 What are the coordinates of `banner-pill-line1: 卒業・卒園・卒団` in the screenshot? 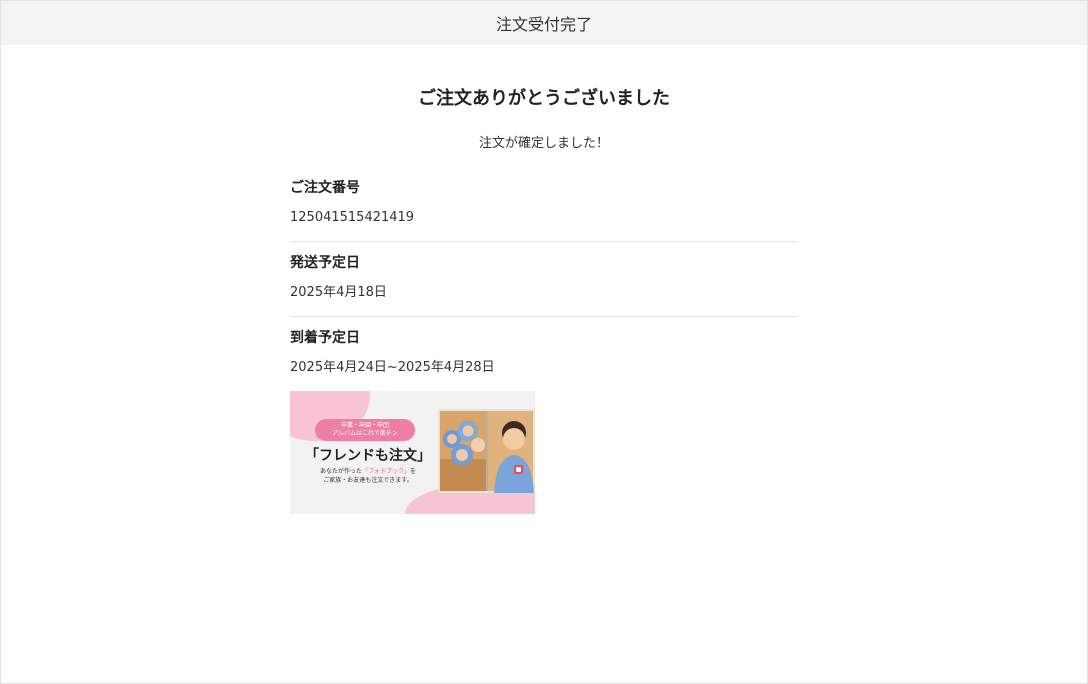 It's located at (364, 425).